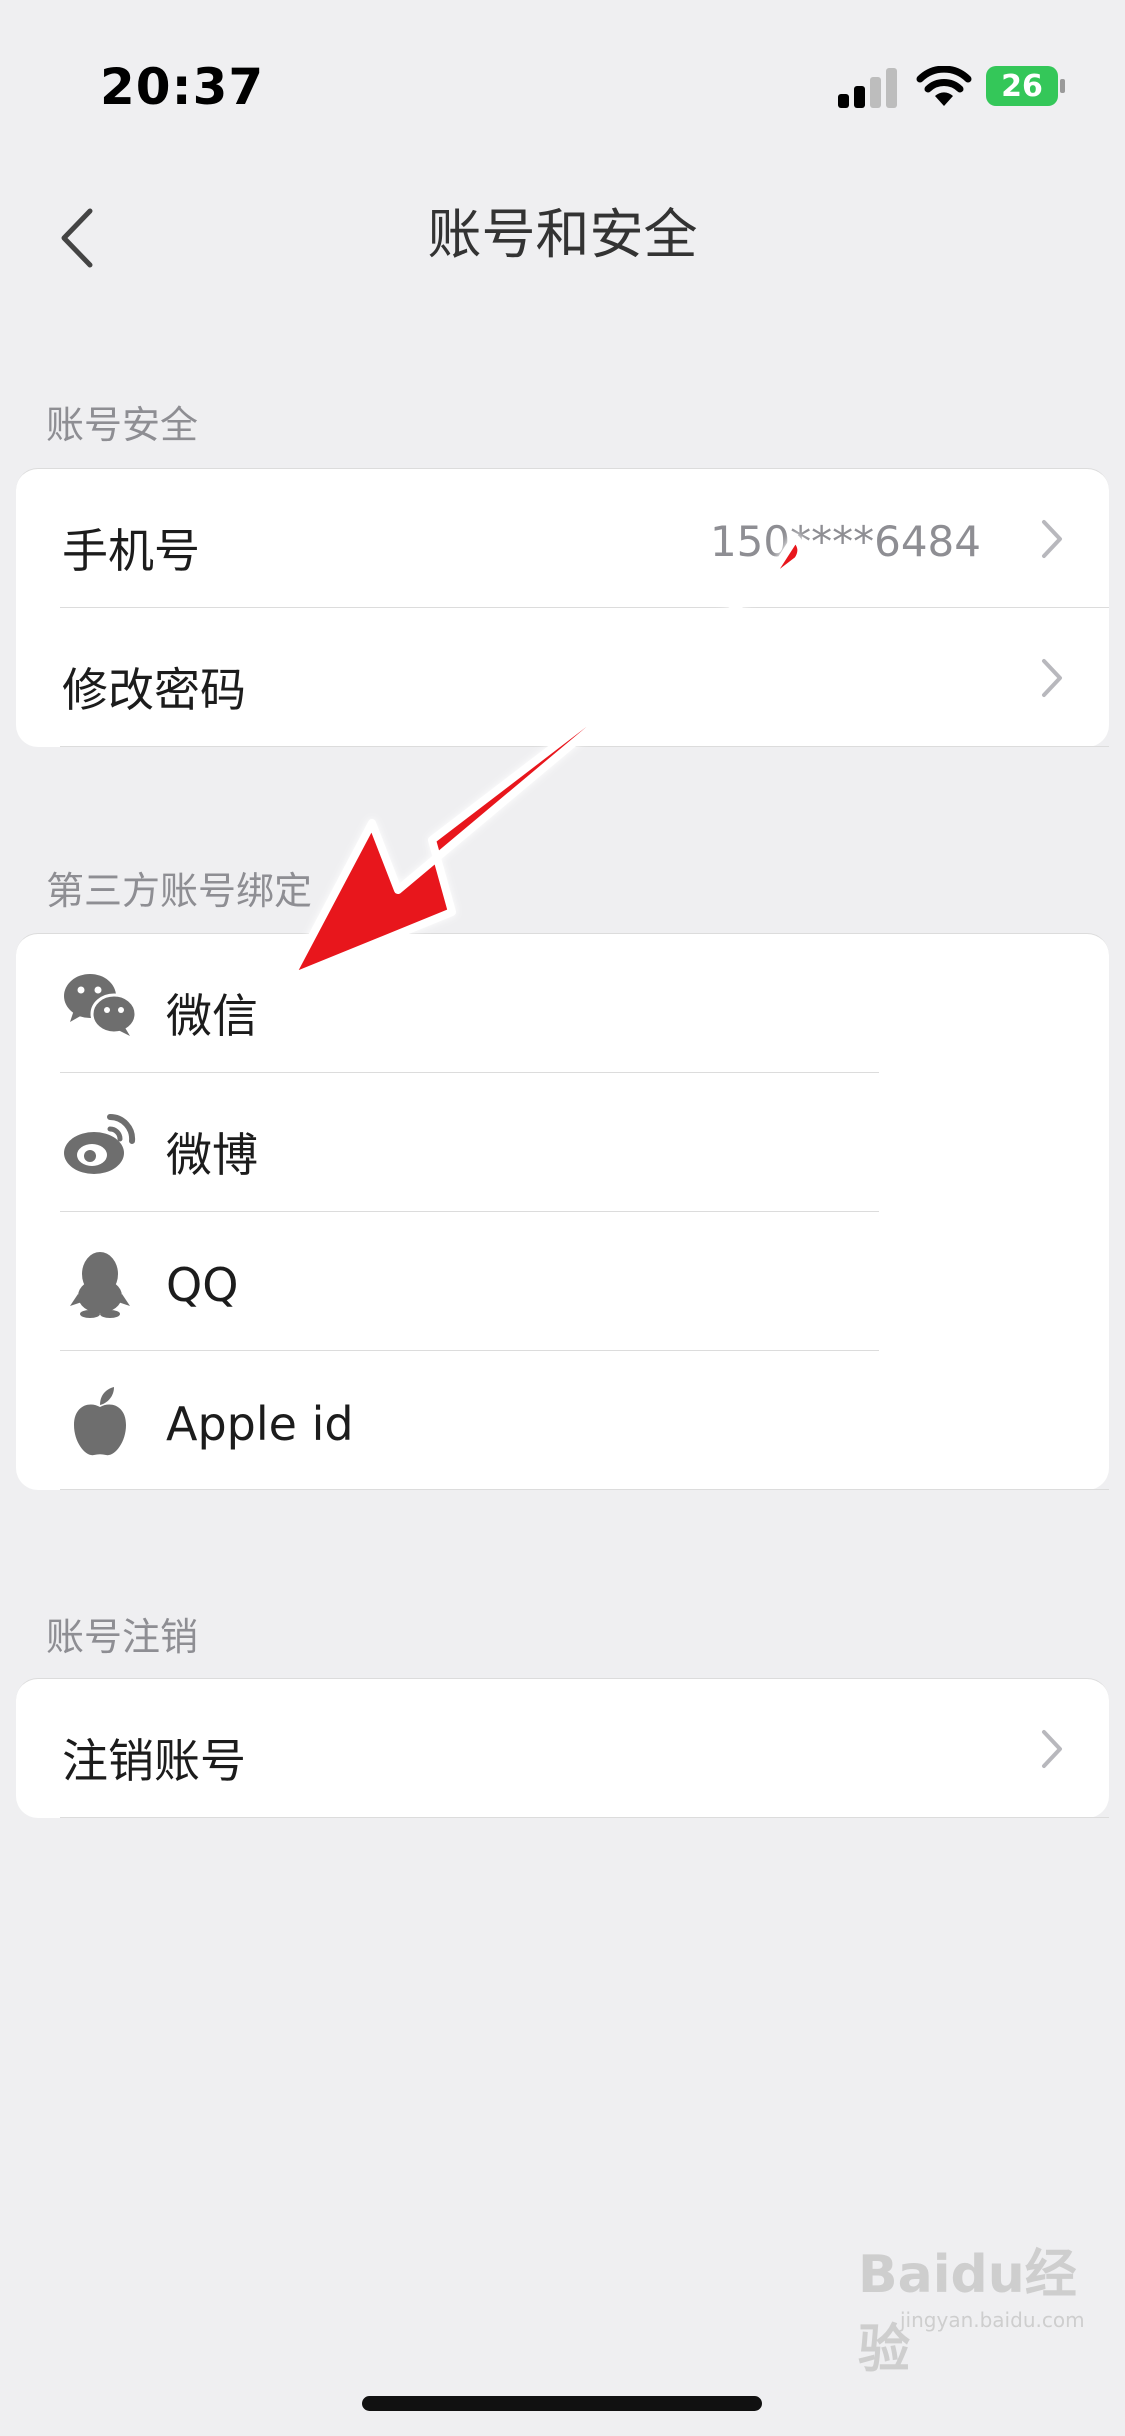  I want to click on wechat-row: 微信, so click(562, 1003).